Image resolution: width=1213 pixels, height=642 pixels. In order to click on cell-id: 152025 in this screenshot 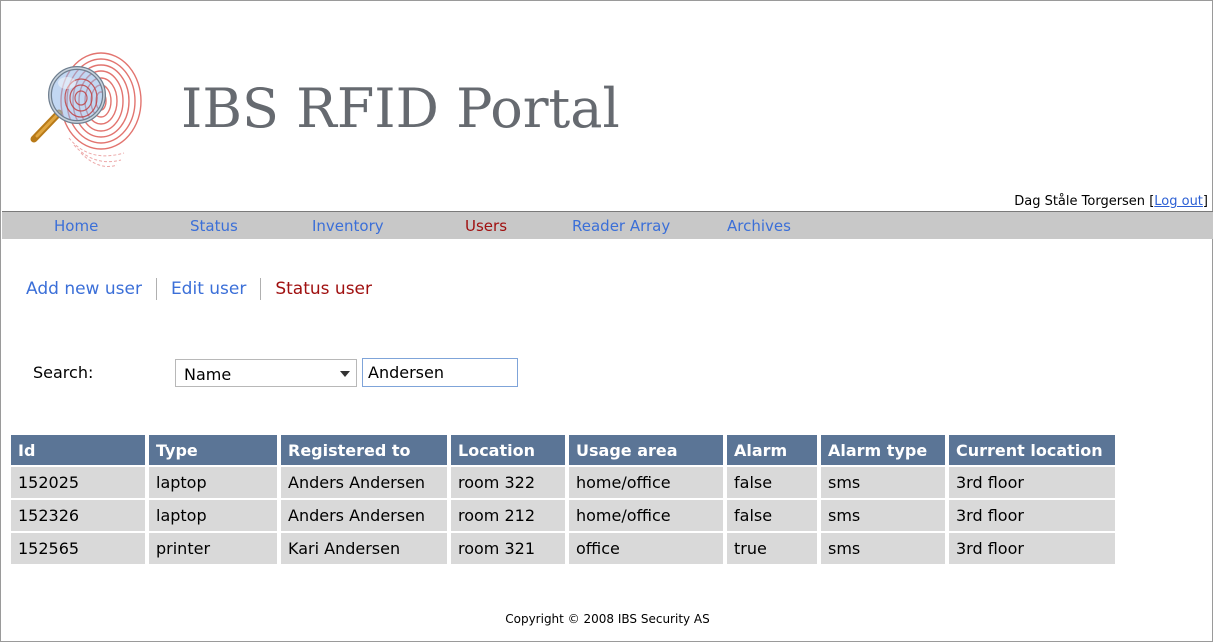, I will do `click(78, 482)`.